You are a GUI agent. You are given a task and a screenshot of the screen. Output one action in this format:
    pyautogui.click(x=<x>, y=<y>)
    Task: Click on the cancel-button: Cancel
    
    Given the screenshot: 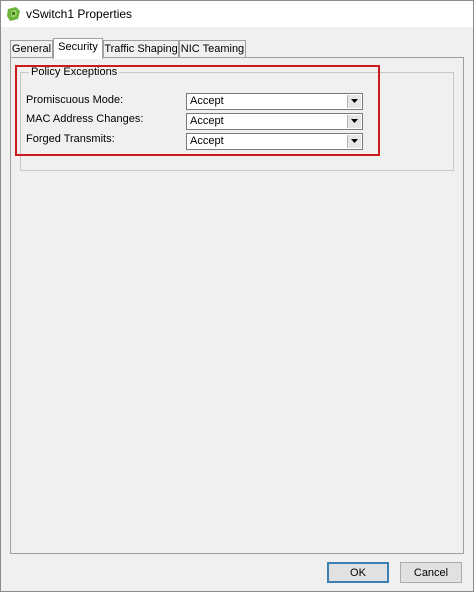 What is the action you would take?
    pyautogui.click(x=431, y=572)
    